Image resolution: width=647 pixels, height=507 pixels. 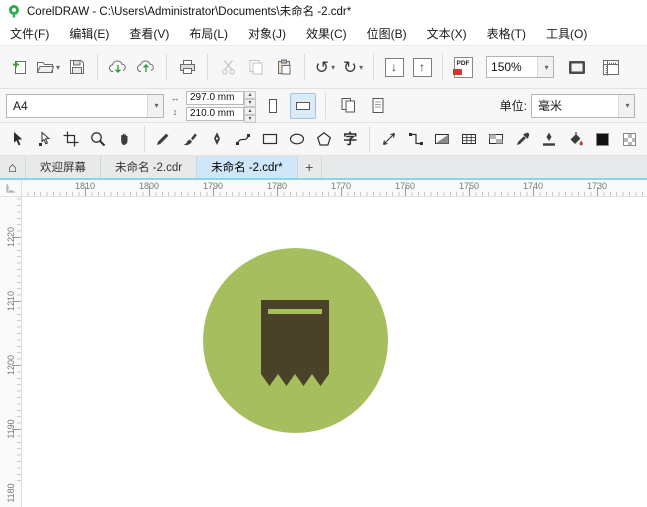 I want to click on h-ruler-label: 1800, so click(x=149, y=186).